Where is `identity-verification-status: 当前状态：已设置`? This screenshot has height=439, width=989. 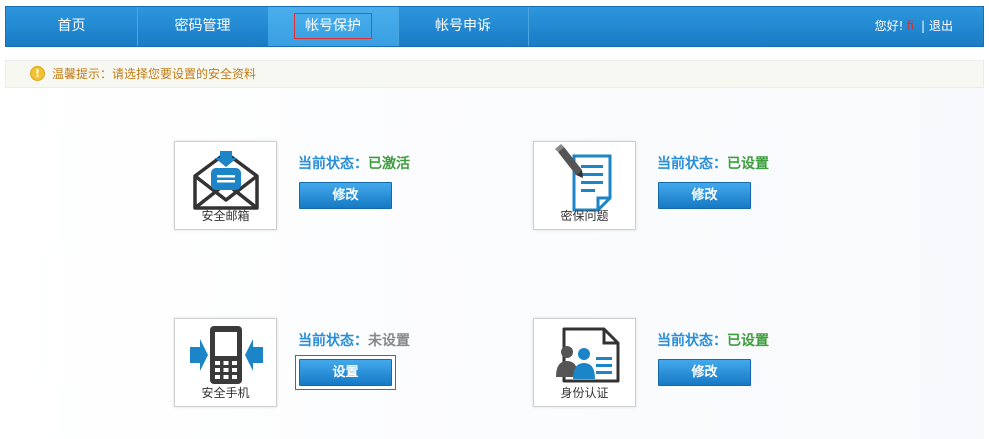 identity-verification-status: 当前状态：已设置 is located at coordinates (713, 340).